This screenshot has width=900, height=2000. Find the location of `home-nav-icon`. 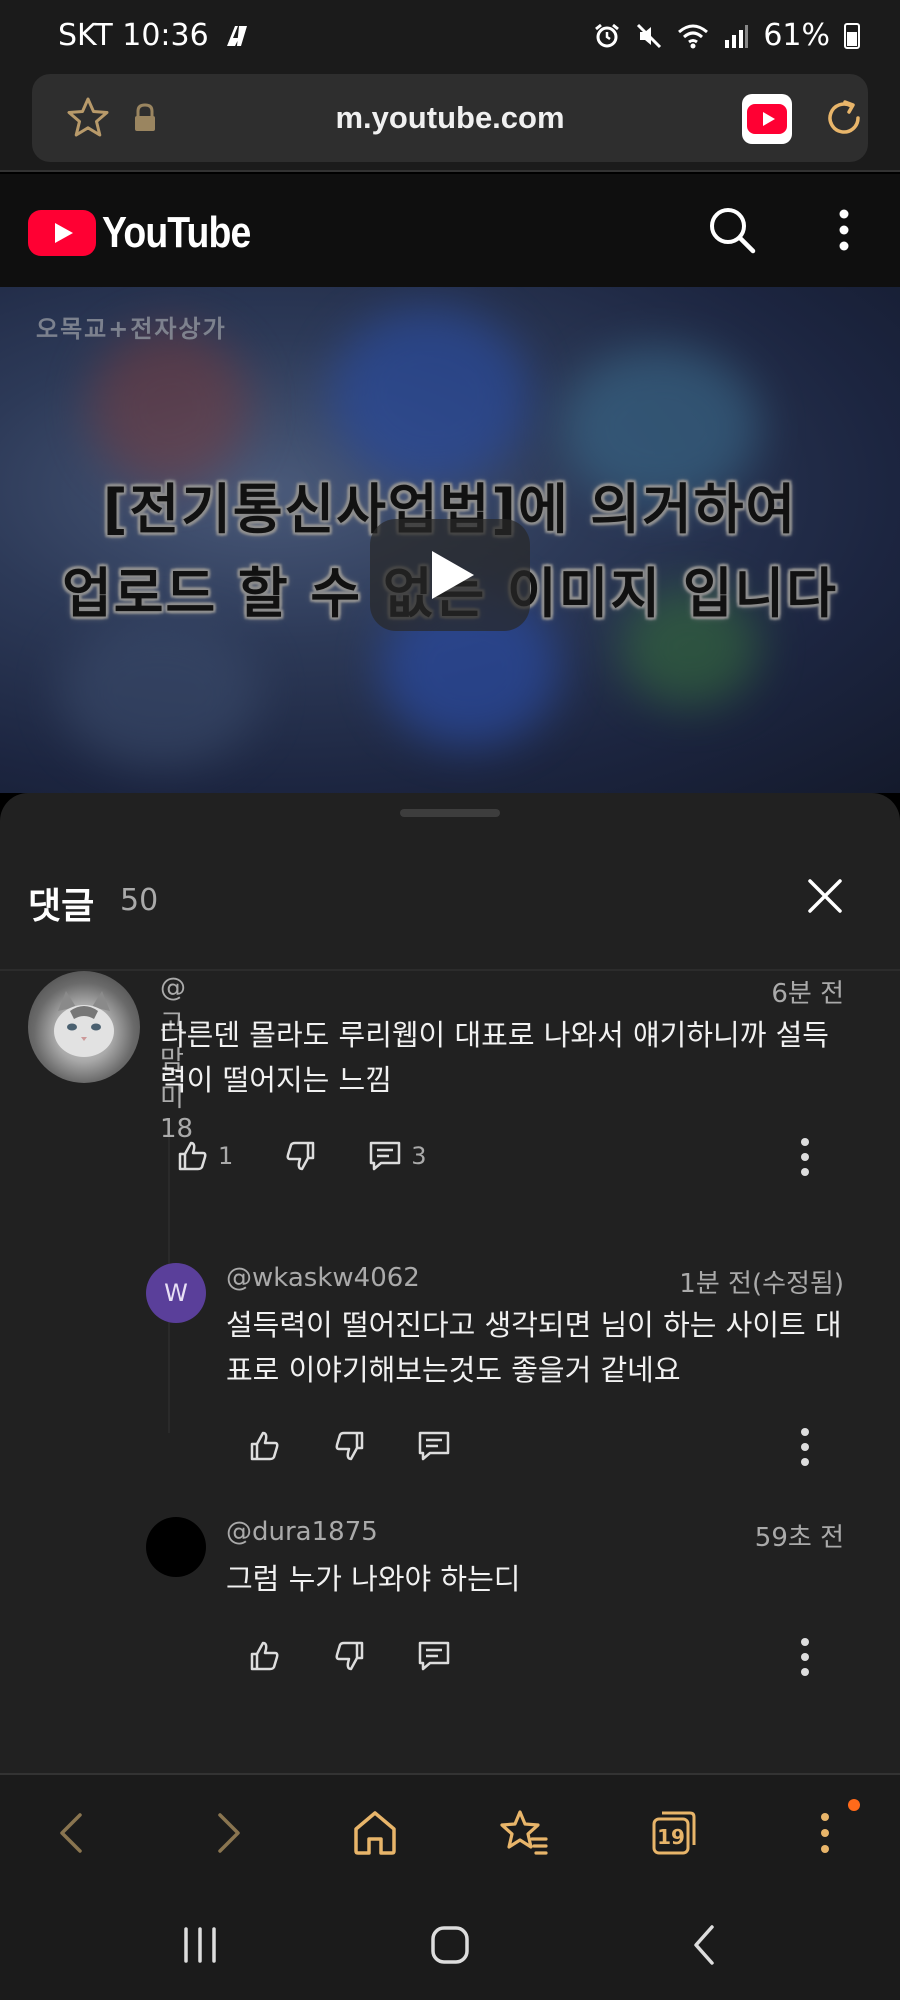

home-nav-icon is located at coordinates (450, 1945).